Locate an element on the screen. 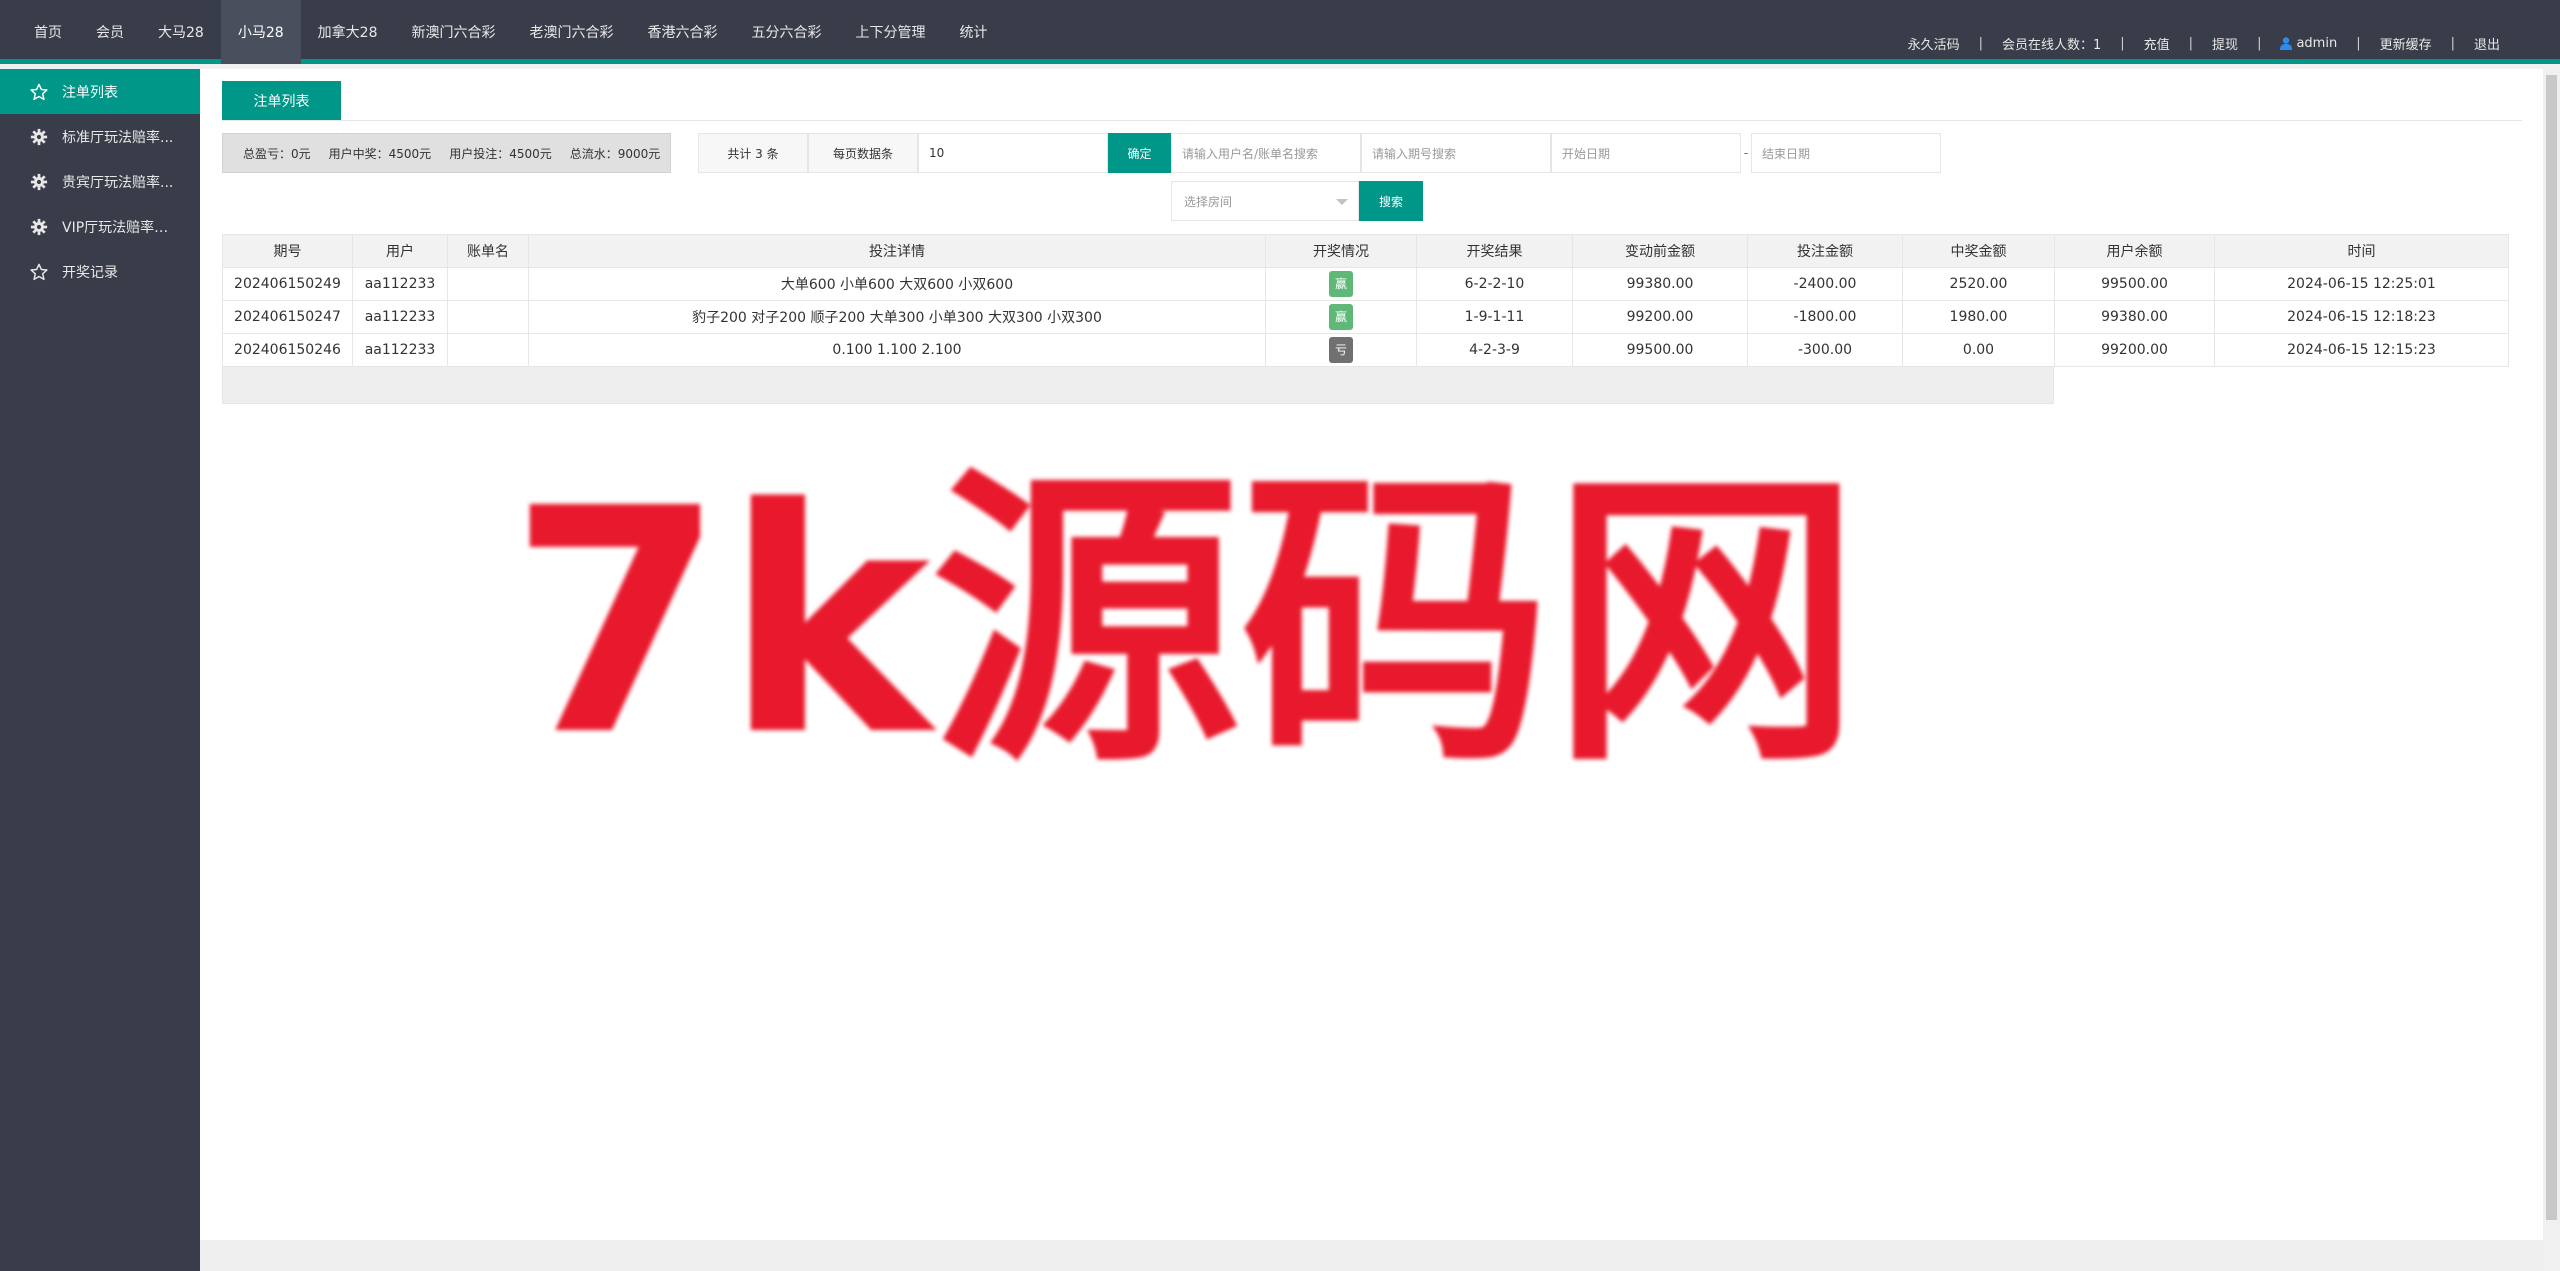 The image size is (2560, 1271). scrollbar-thumb is located at coordinates (2551, 647).